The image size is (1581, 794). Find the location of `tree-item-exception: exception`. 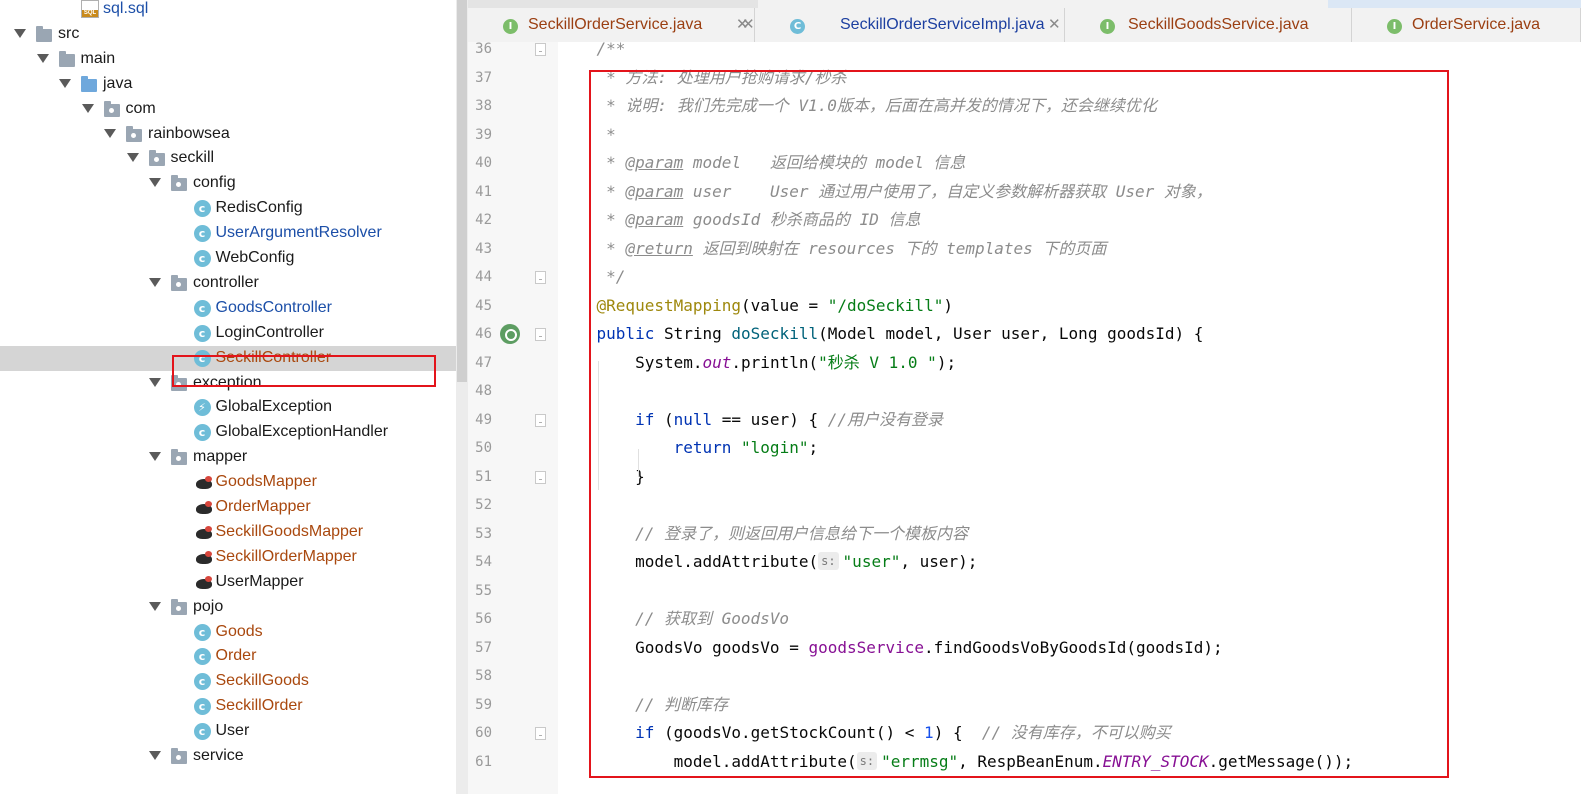

tree-item-exception: exception is located at coordinates (228, 383).